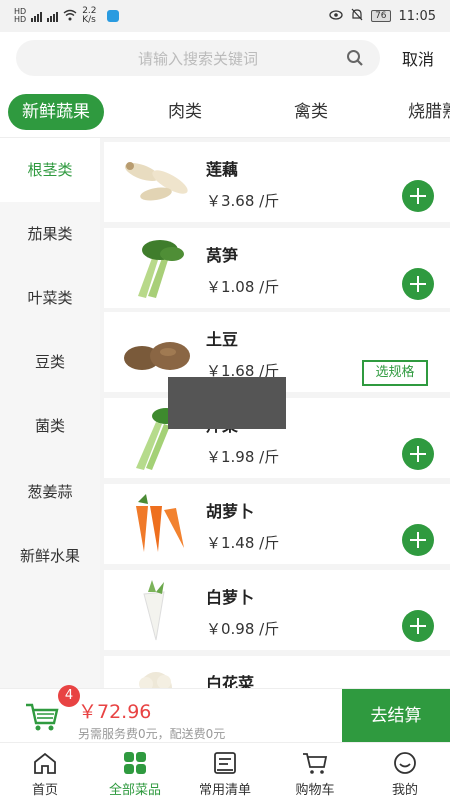  I want to click on nav-all-dishes-label: 全部菜品, so click(134, 790).